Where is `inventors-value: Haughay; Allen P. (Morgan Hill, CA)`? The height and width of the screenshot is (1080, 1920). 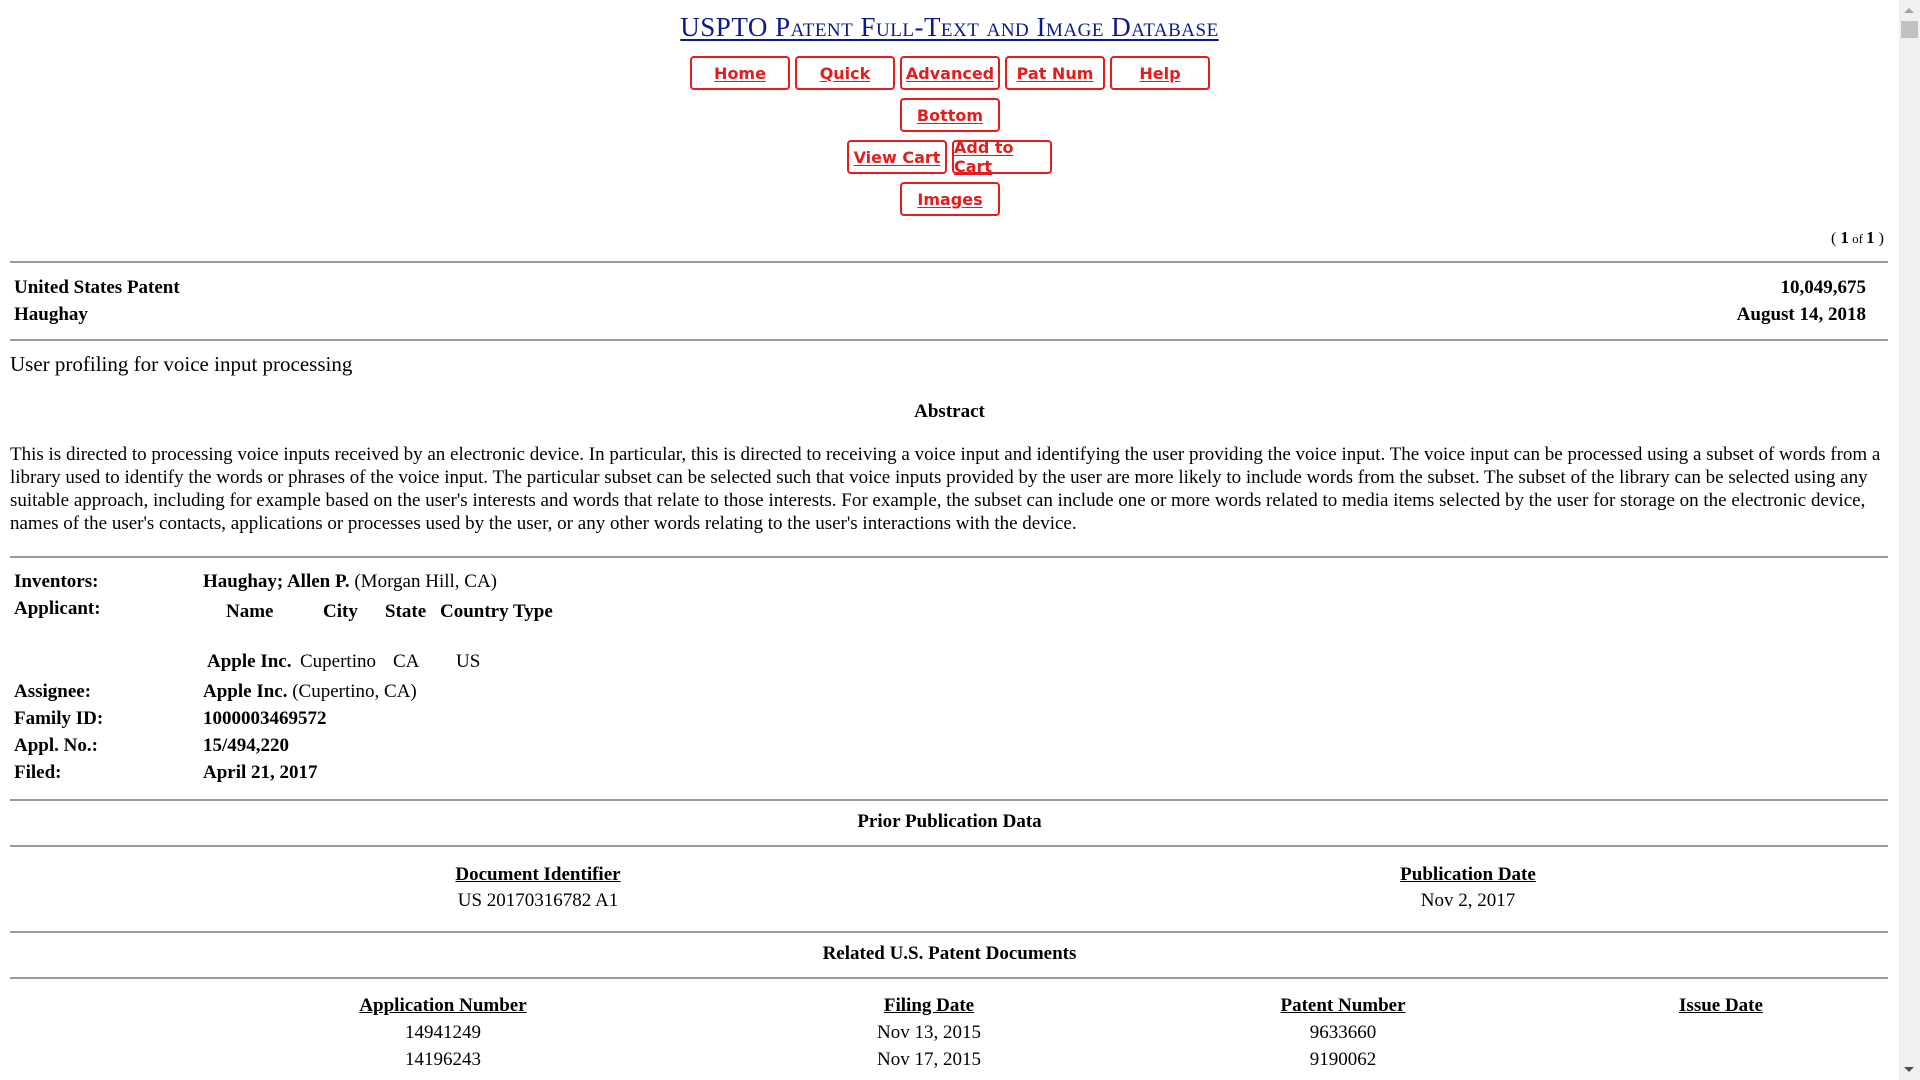 inventors-value: Haughay; Allen P. (Morgan Hill, CA) is located at coordinates (350, 582).